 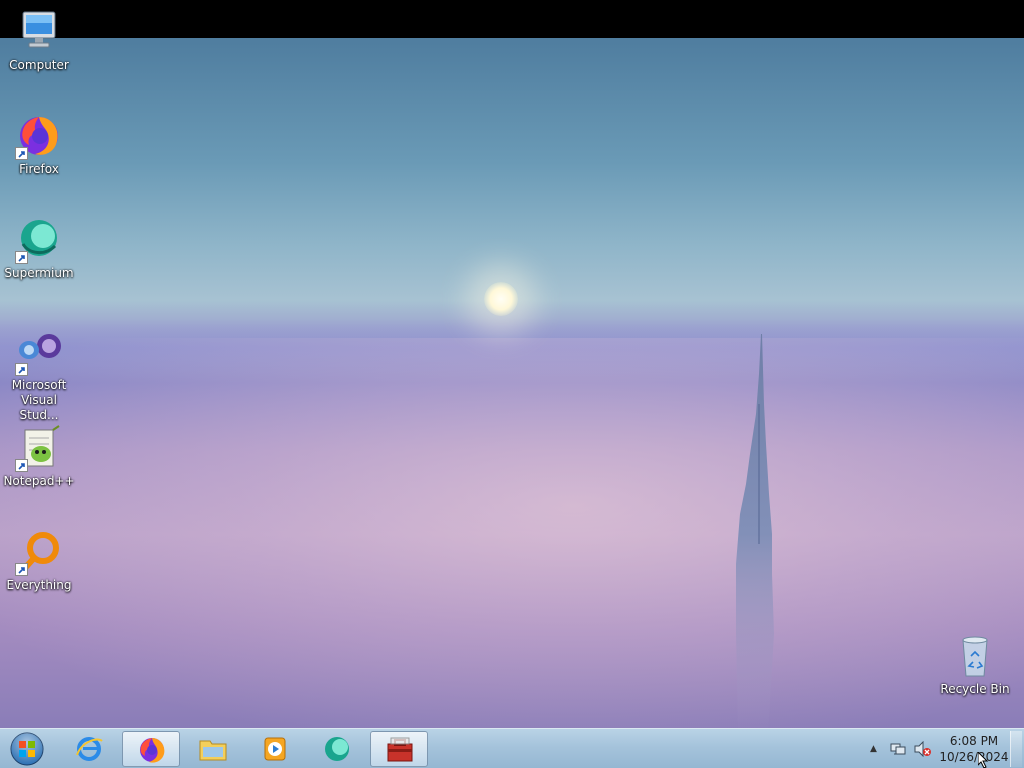 I want to click on taskbar-media-player, so click(x=275, y=749).